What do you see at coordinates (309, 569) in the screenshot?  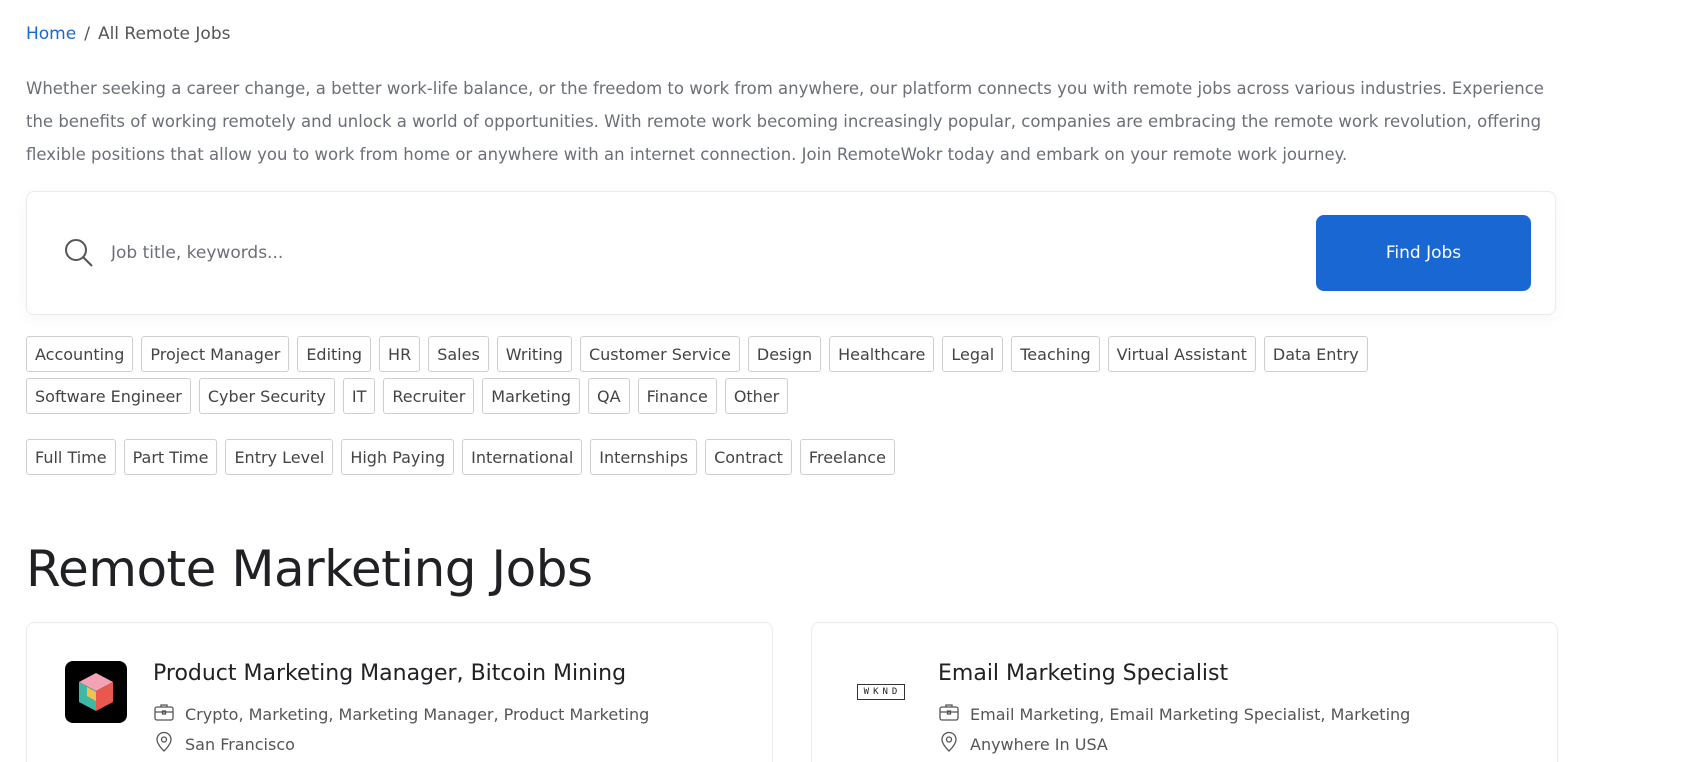 I see `section-title: Remote Marketing Jobs` at bounding box center [309, 569].